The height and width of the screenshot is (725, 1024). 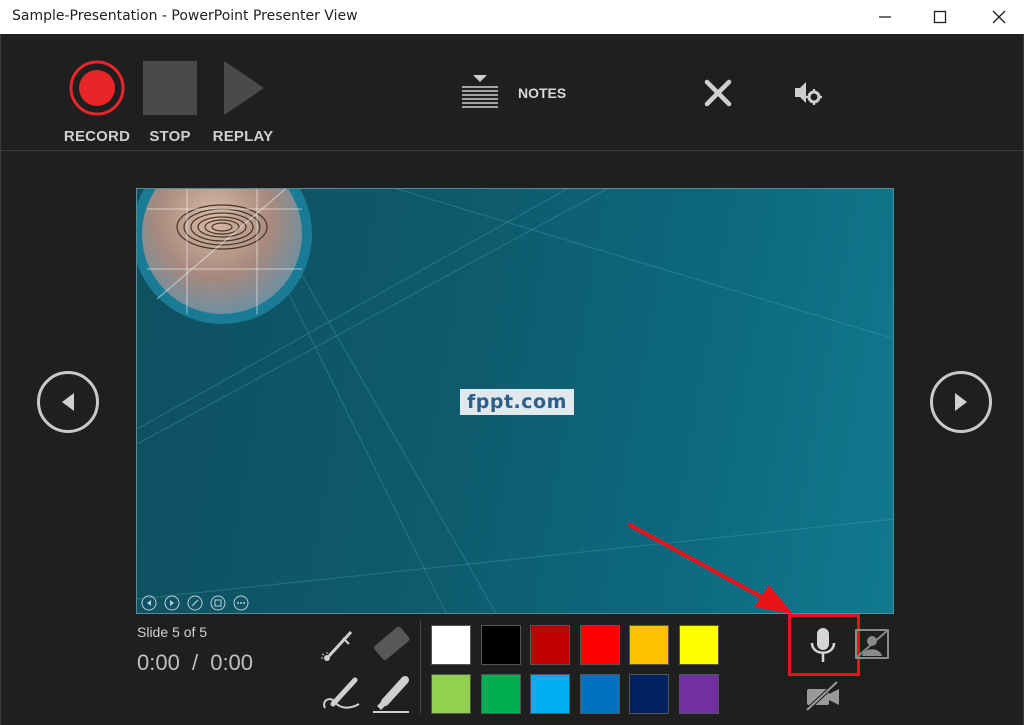 I want to click on notes-label: NOTES, so click(x=542, y=93).